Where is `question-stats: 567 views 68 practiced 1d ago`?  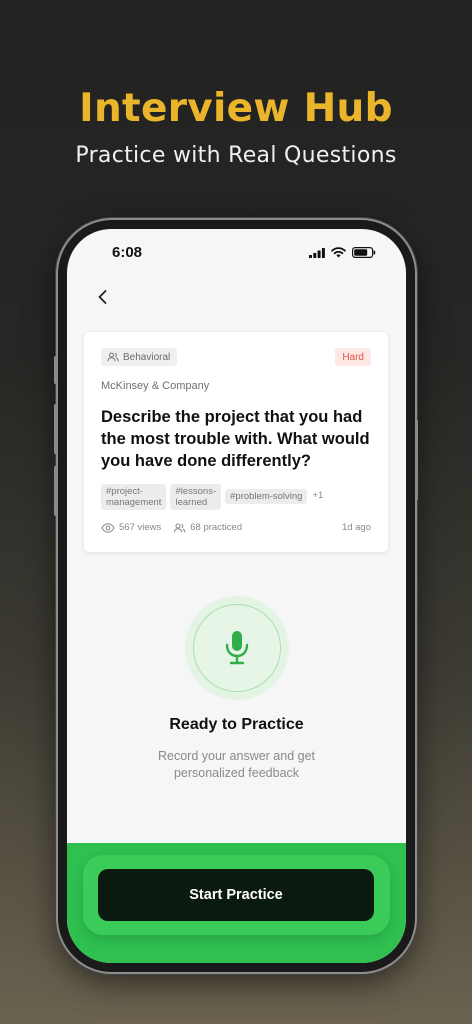 question-stats: 567 views 68 practiced 1d ago is located at coordinates (236, 527).